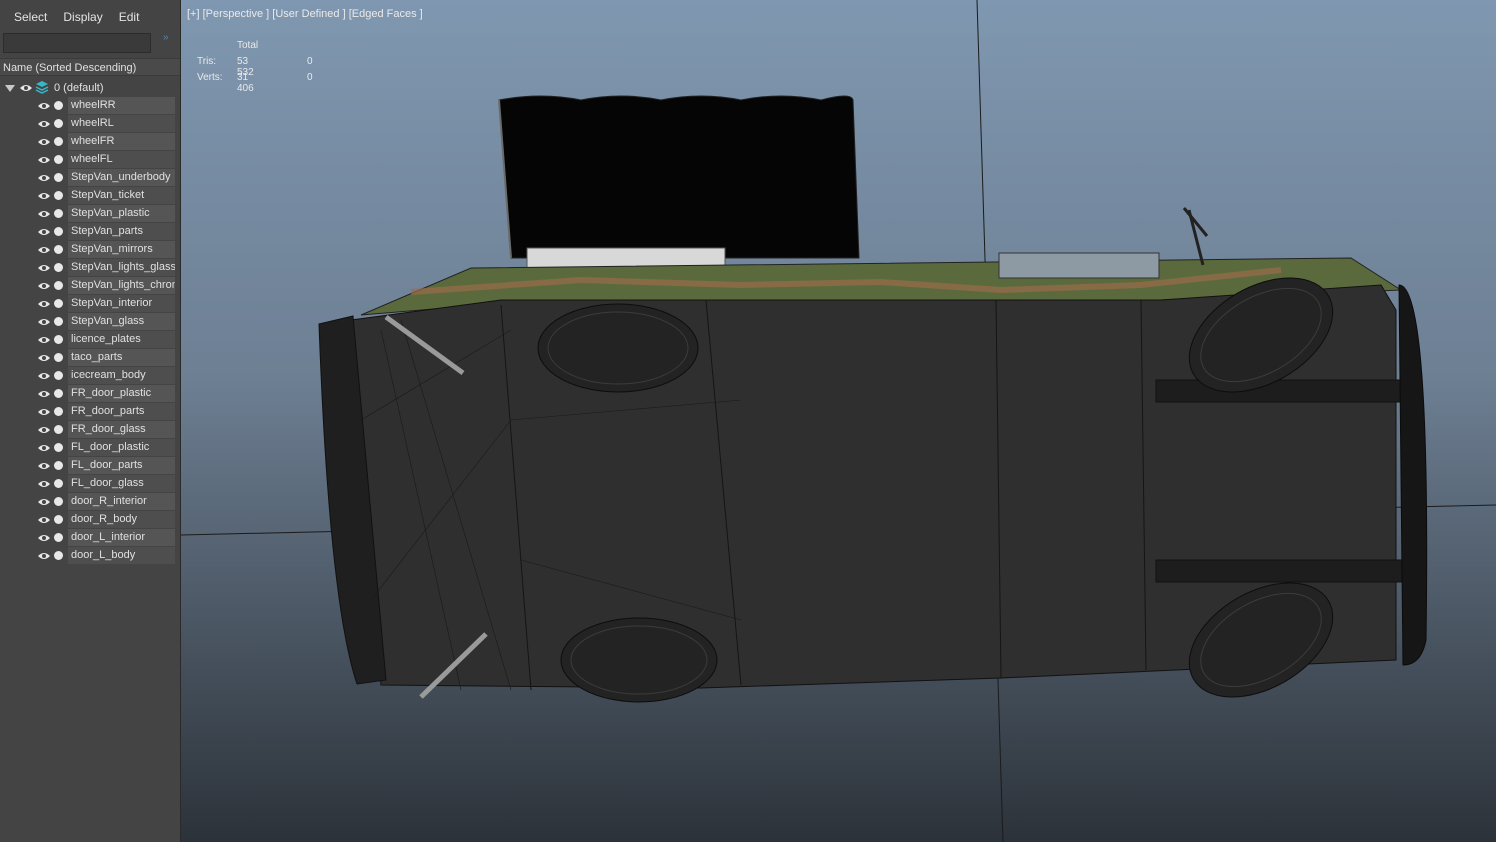  What do you see at coordinates (82, 17) in the screenshot?
I see `menu-display: Display` at bounding box center [82, 17].